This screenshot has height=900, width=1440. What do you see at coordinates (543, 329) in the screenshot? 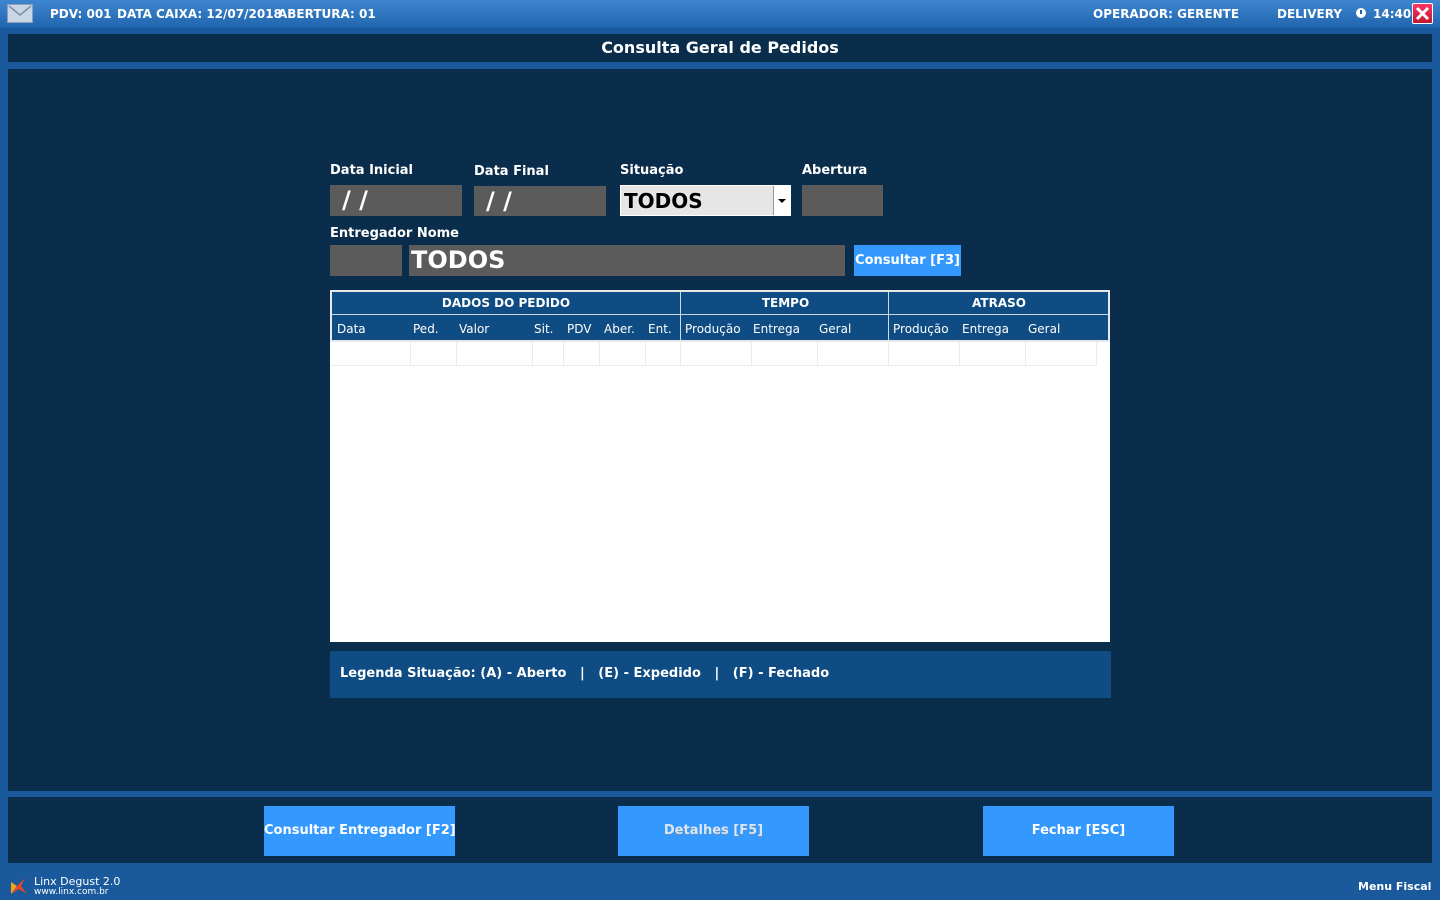
I see `col-sit: Sit.` at bounding box center [543, 329].